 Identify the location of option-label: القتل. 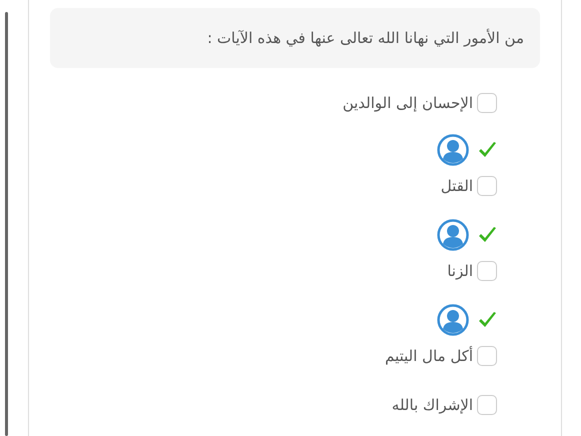
(456, 186).